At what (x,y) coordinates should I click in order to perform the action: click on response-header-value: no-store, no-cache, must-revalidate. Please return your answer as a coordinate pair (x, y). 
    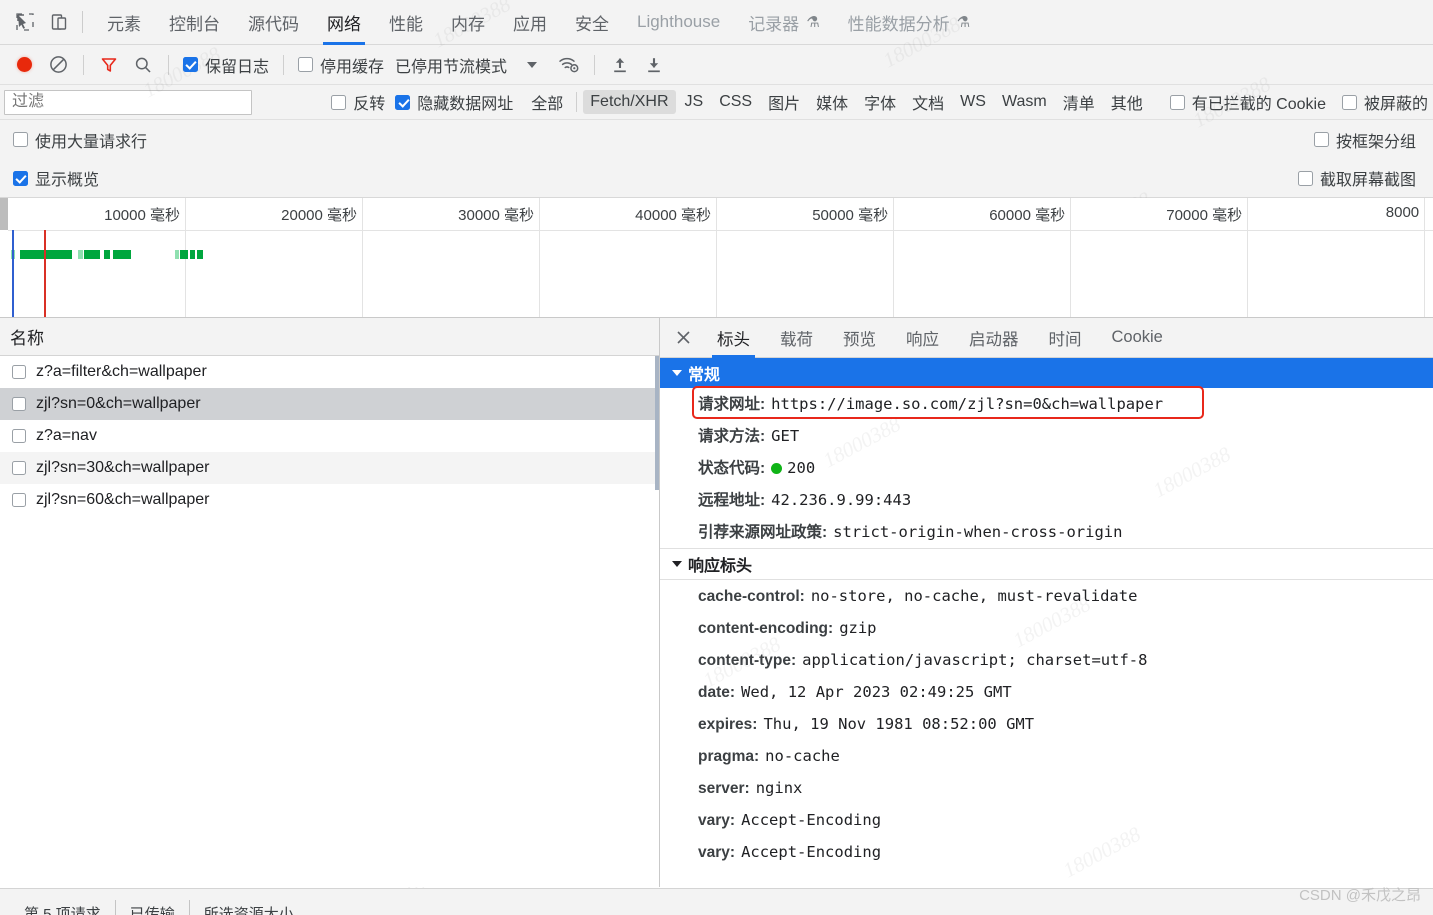
    Looking at the image, I should click on (974, 595).